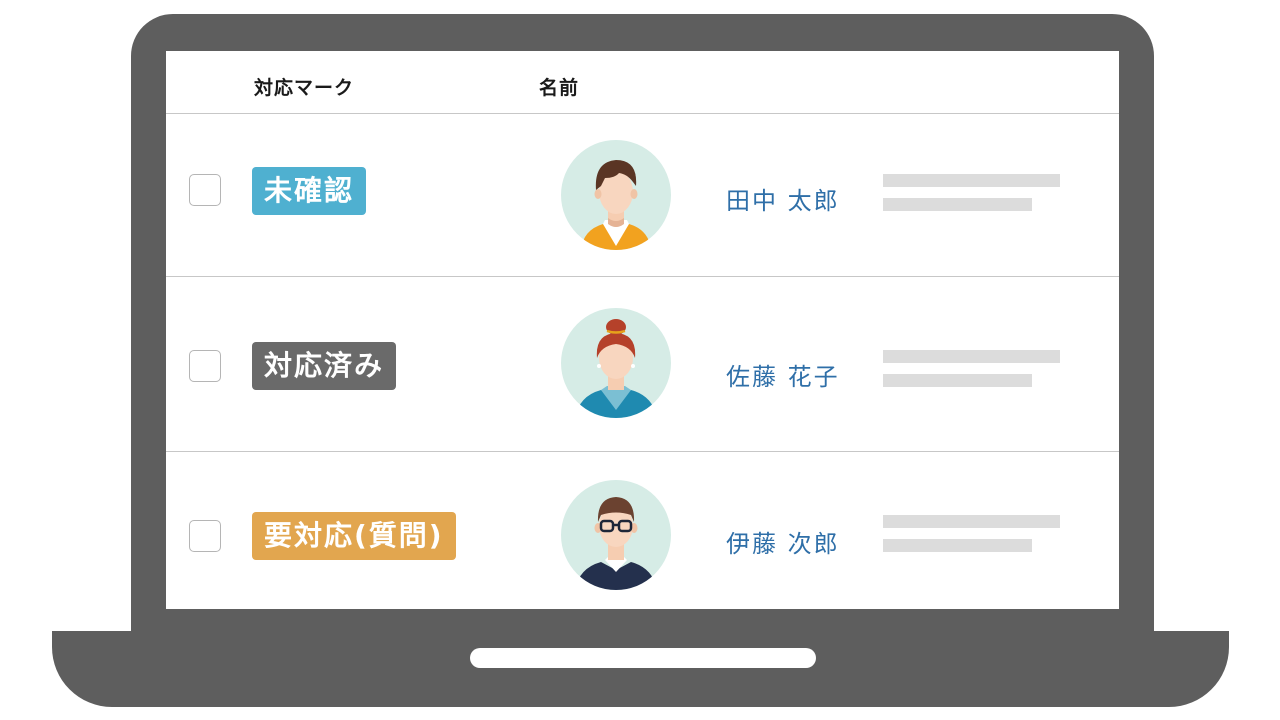 Image resolution: width=1280 pixels, height=720 pixels. Describe the element at coordinates (354, 536) in the screenshot. I see `status-badge-needs-action: 要対応(質問)` at that location.